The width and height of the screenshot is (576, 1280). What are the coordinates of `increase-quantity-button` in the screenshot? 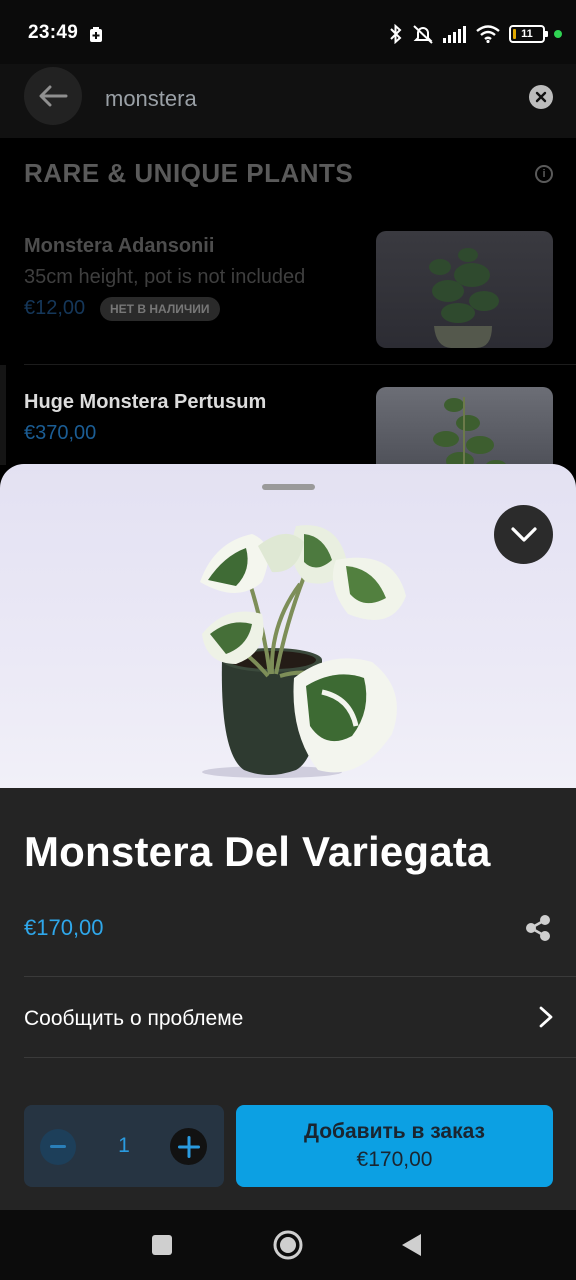 It's located at (188, 1146).